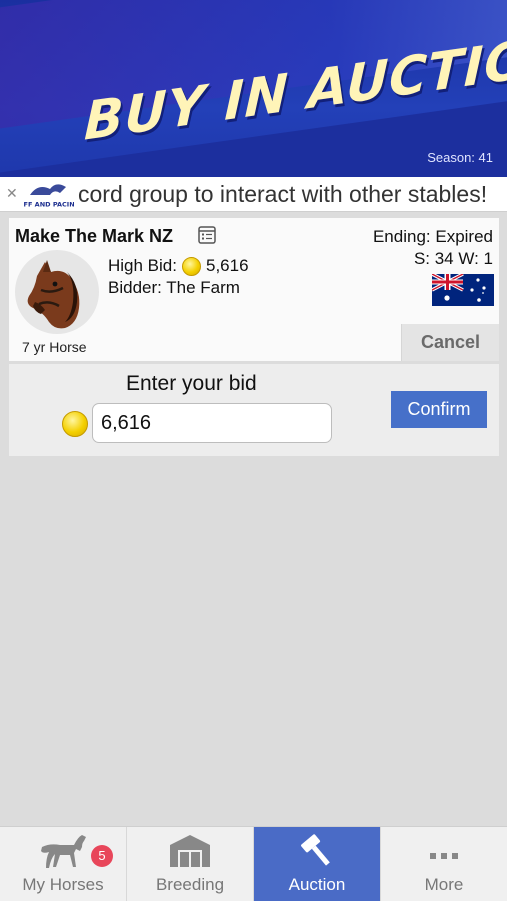 Image resolution: width=507 pixels, height=901 pixels. I want to click on bid-panel: Enter your bid Confirm, so click(254, 410).